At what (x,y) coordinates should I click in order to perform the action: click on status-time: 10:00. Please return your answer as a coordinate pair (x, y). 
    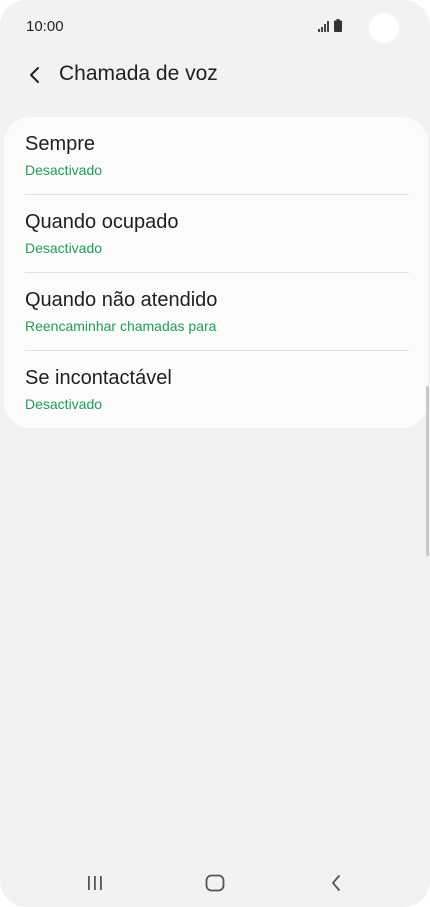
    Looking at the image, I should click on (45, 26).